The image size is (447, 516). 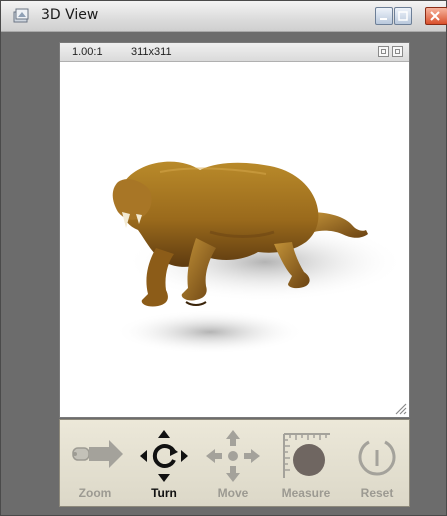 I want to click on measure-tool-label: Measure, so click(x=306, y=493).